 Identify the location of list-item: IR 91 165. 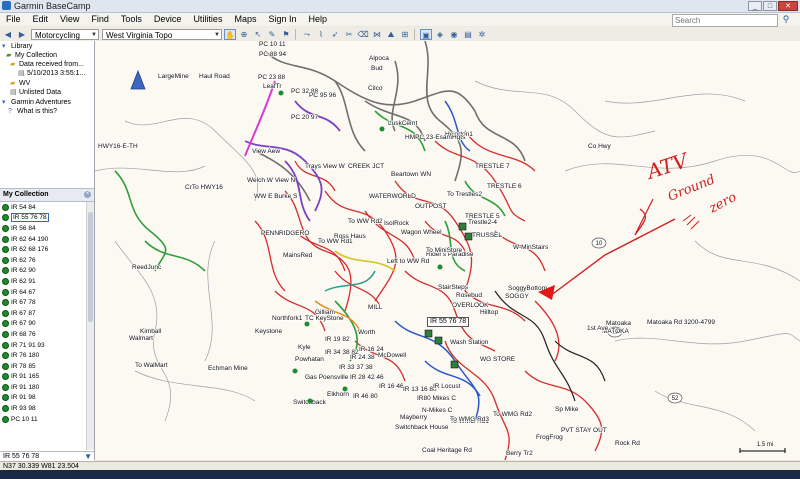
(47, 377).